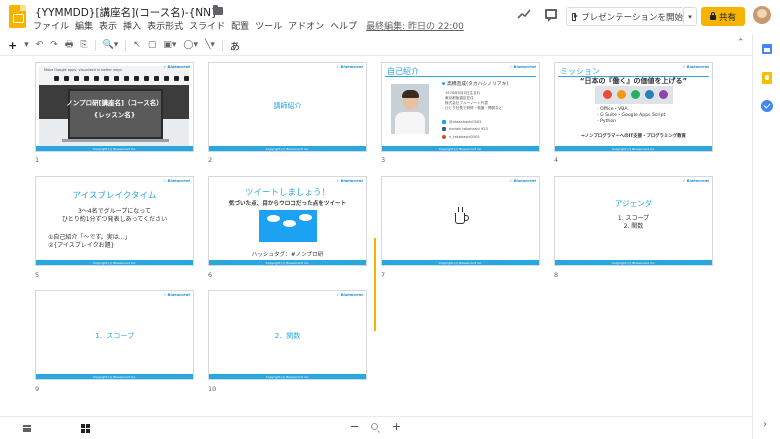 The height and width of the screenshot is (439, 780). I want to click on zoom-icon: 🔍▾, so click(111, 45).